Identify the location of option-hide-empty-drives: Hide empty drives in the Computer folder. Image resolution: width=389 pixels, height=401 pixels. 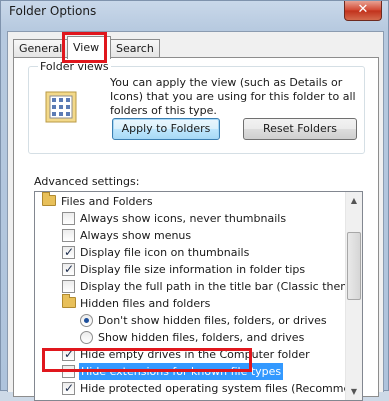
(190, 354).